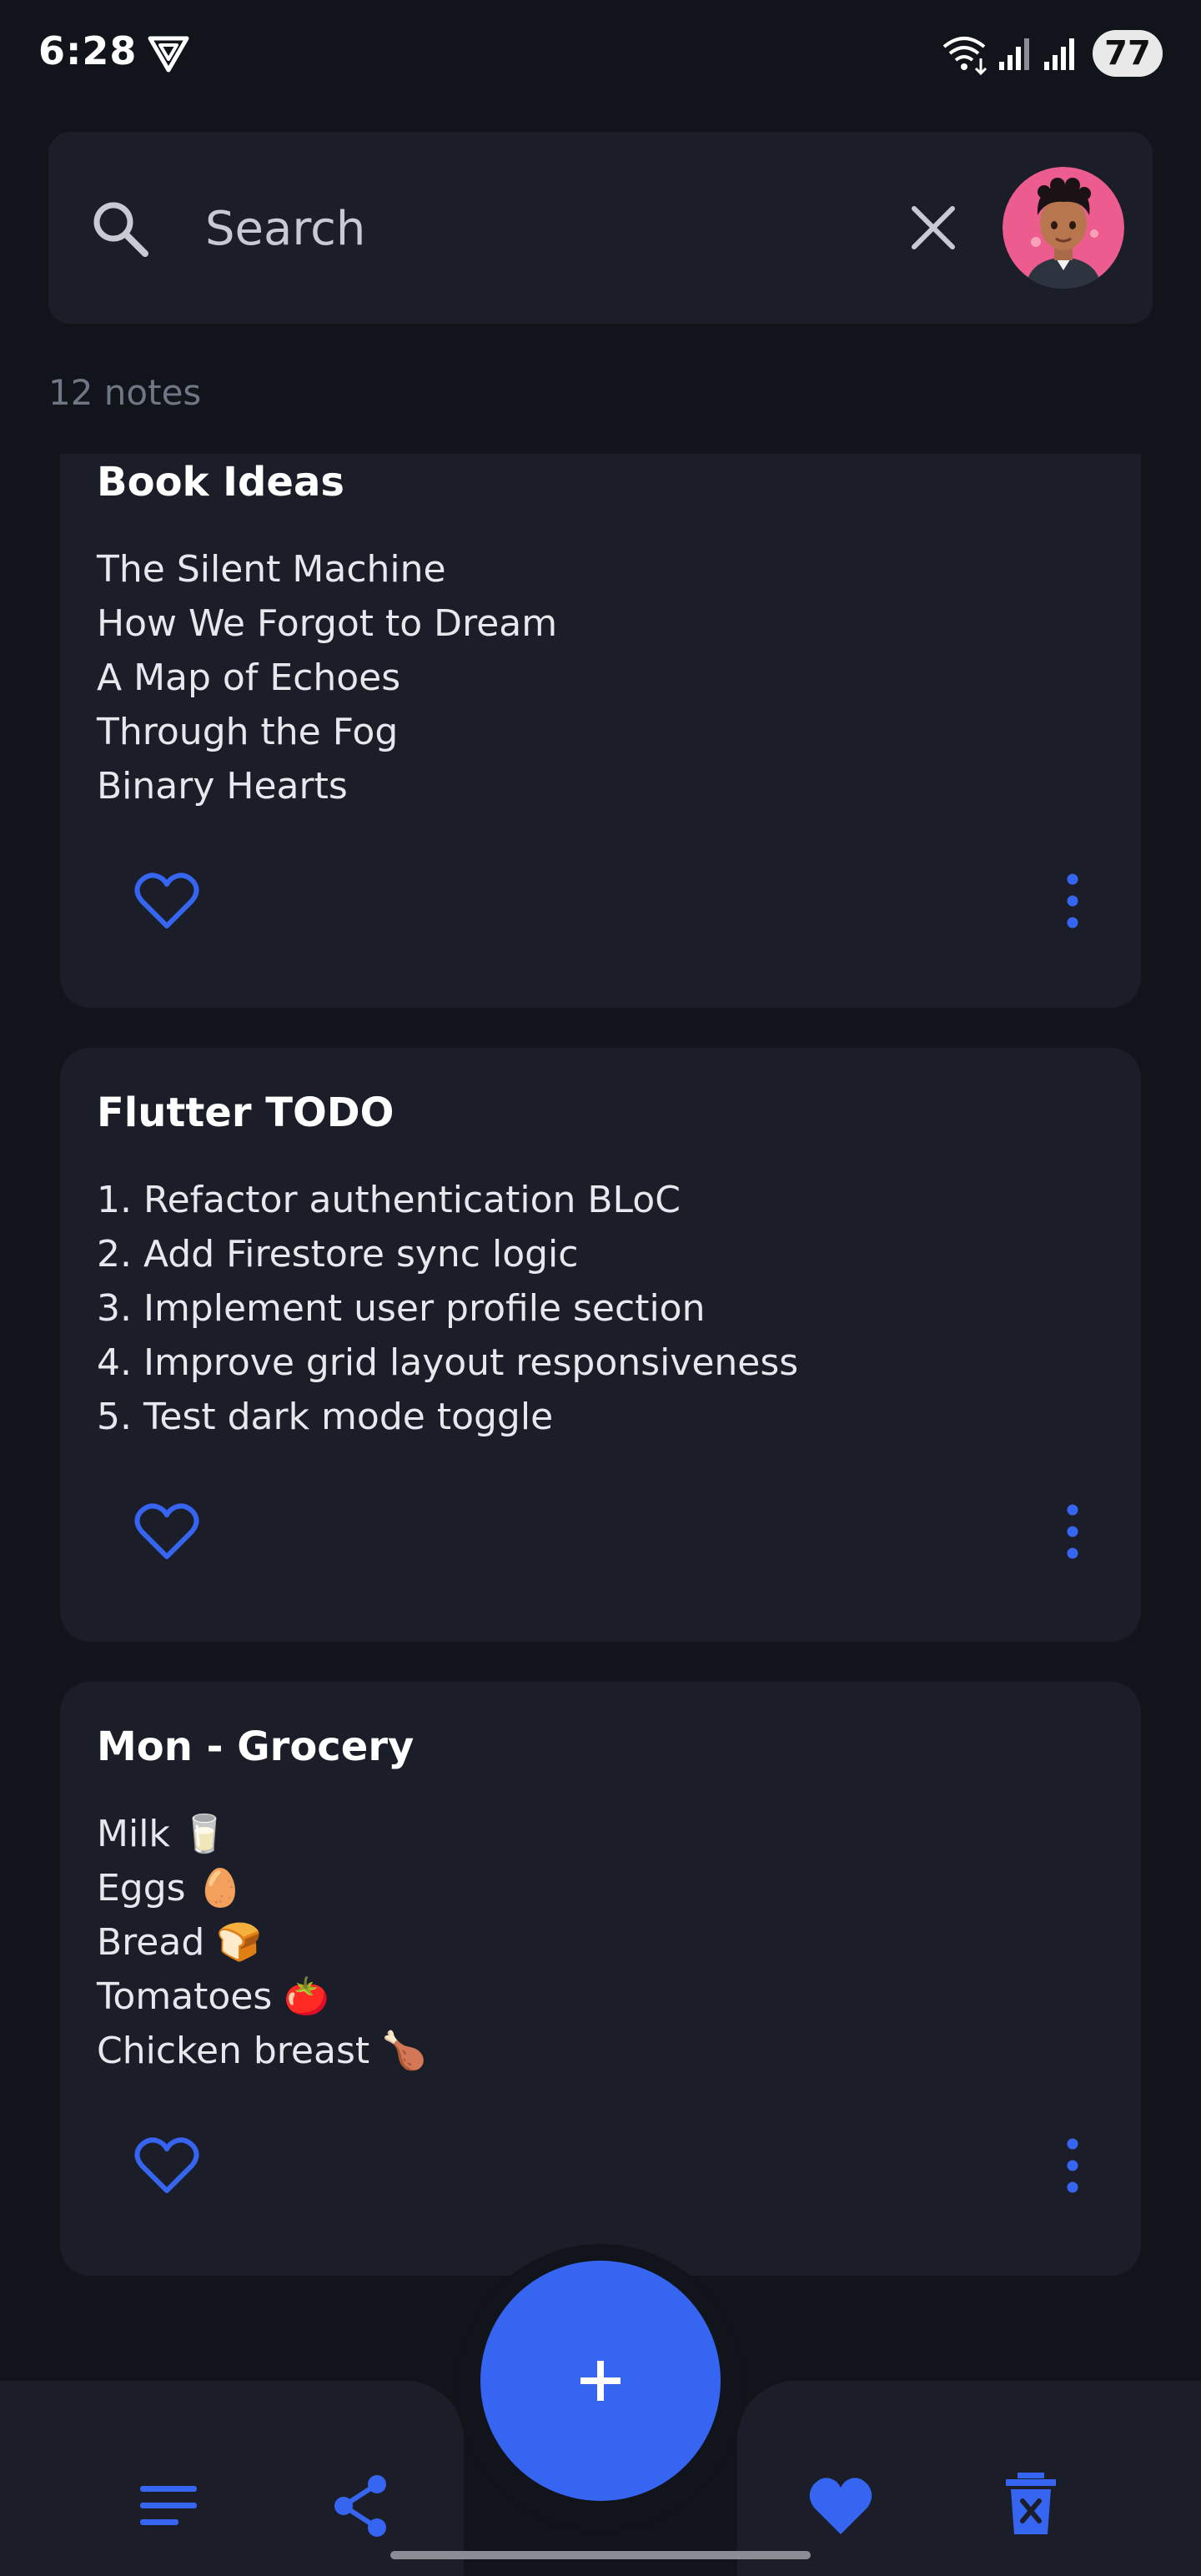 This screenshot has height=2576, width=1201. What do you see at coordinates (389, 1200) in the screenshot?
I see `note-line: 1. Refactor authentication BLoC` at bounding box center [389, 1200].